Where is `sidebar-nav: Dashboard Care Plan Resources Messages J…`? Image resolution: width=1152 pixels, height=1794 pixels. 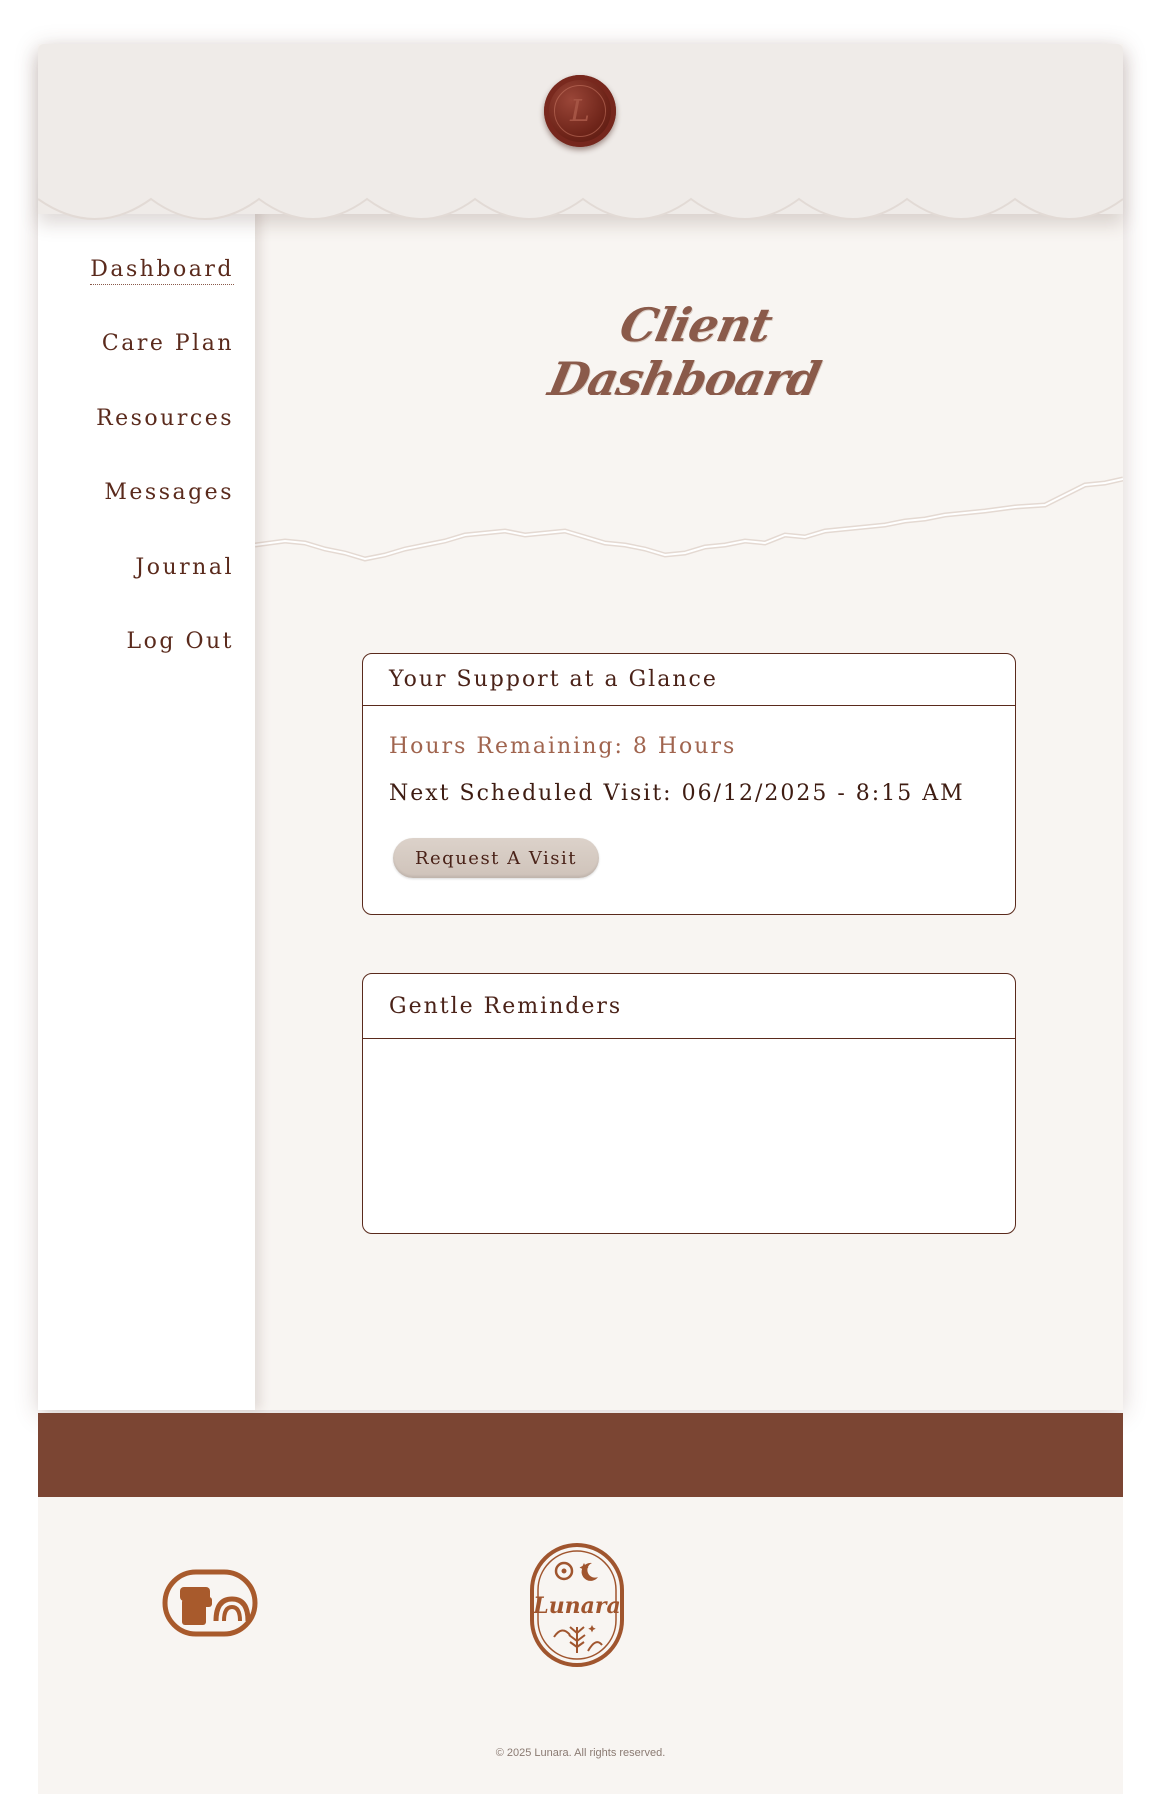 sidebar-nav: Dashboard Care Plan Resources Messages J… is located at coordinates (146, 795).